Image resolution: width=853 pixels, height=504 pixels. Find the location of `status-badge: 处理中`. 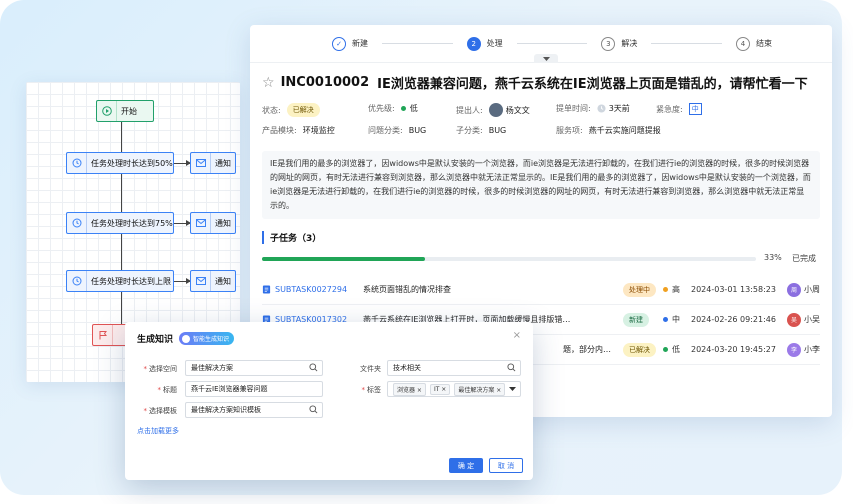

status-badge: 处理中 is located at coordinates (639, 289).